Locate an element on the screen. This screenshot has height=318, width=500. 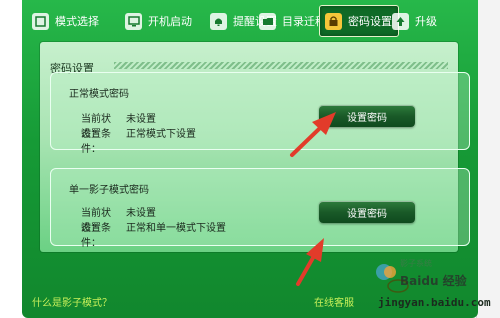
watermark-baidu: Baidu 经验 is located at coordinates (433, 281).